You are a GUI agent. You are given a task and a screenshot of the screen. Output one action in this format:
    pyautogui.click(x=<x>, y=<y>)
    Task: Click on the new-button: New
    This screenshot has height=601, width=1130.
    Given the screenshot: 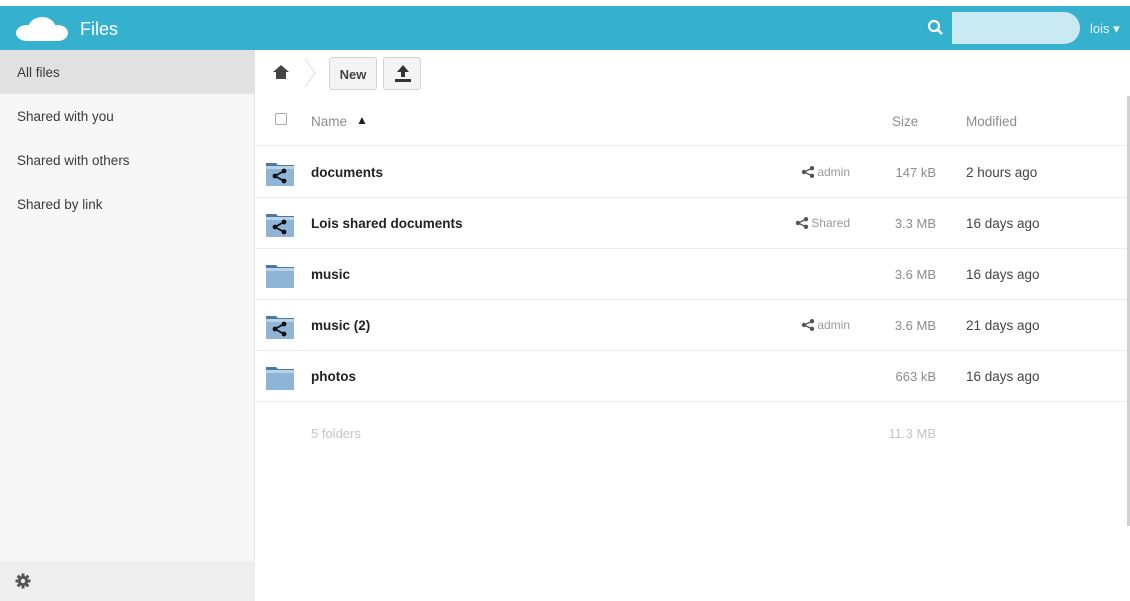 What is the action you would take?
    pyautogui.click(x=353, y=73)
    